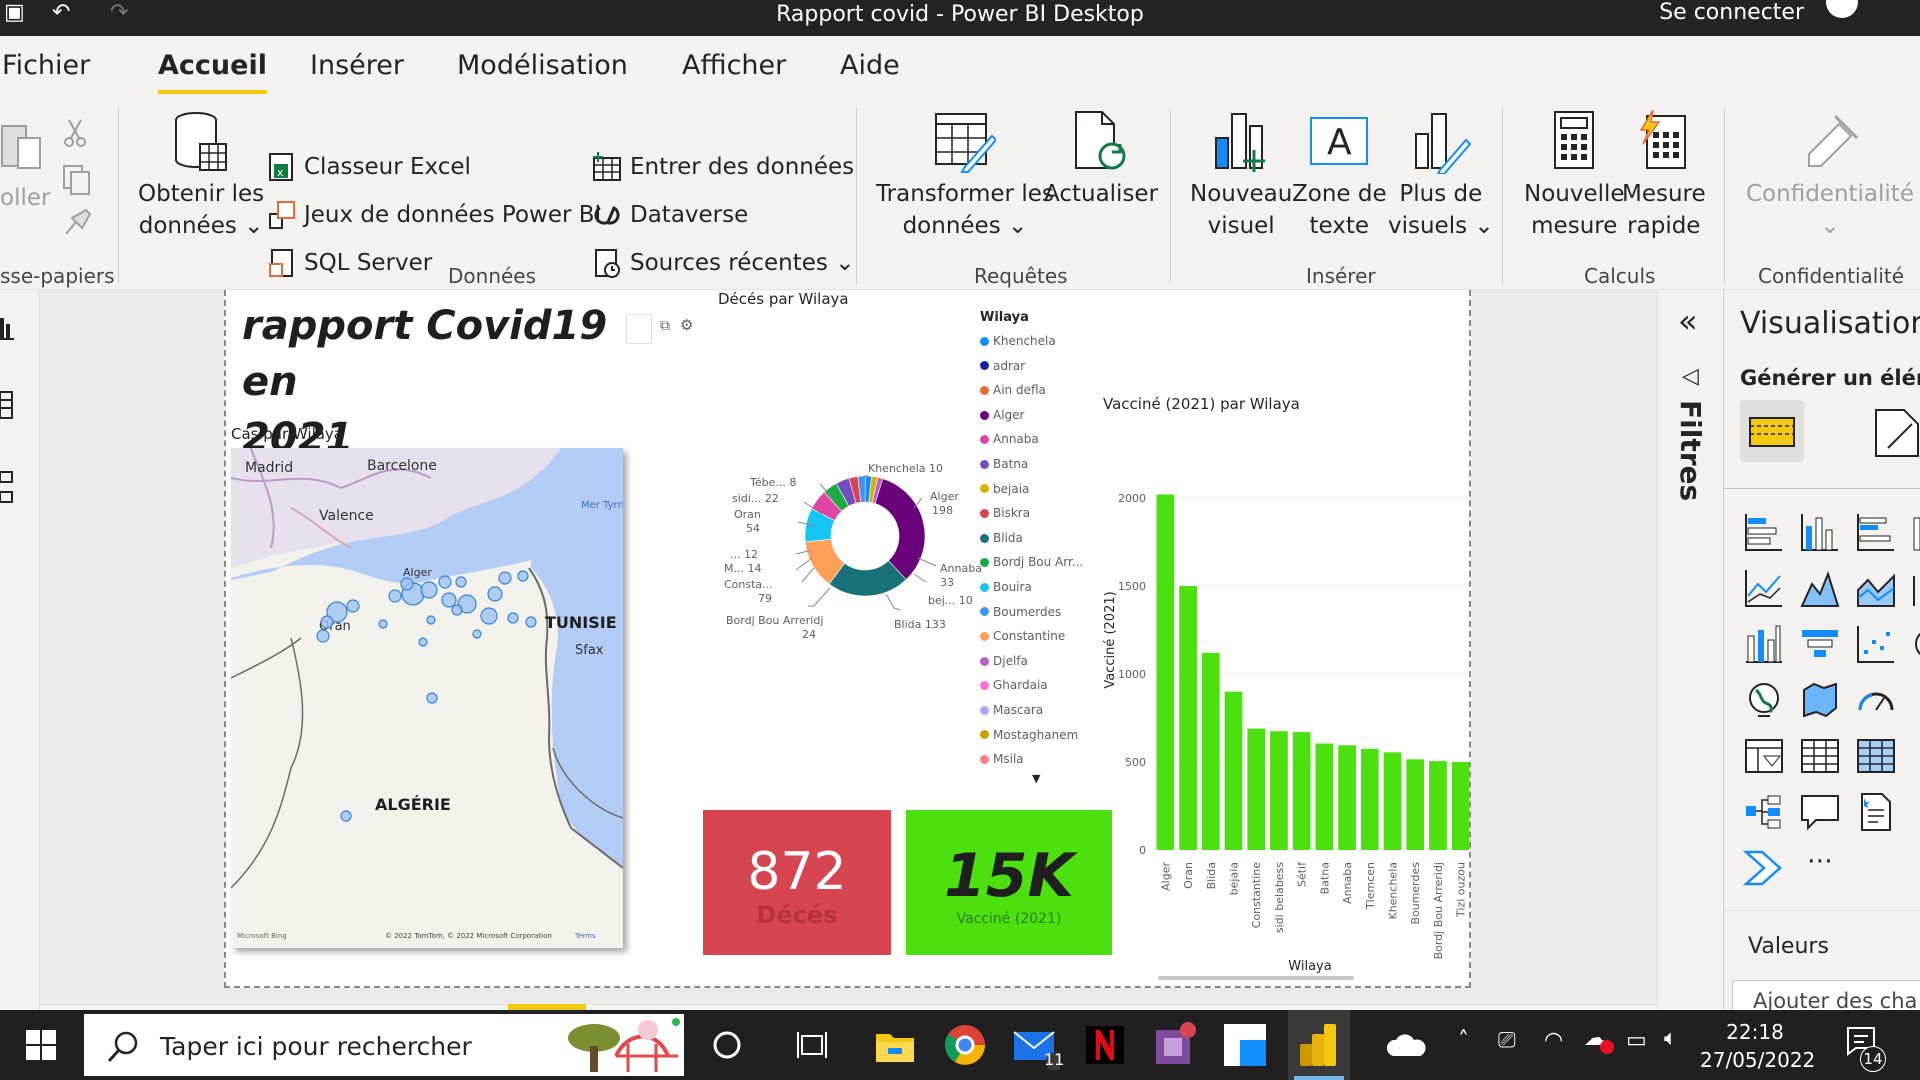 The image size is (1920, 1080). I want to click on tab-modelisation: Modélisation, so click(542, 65).